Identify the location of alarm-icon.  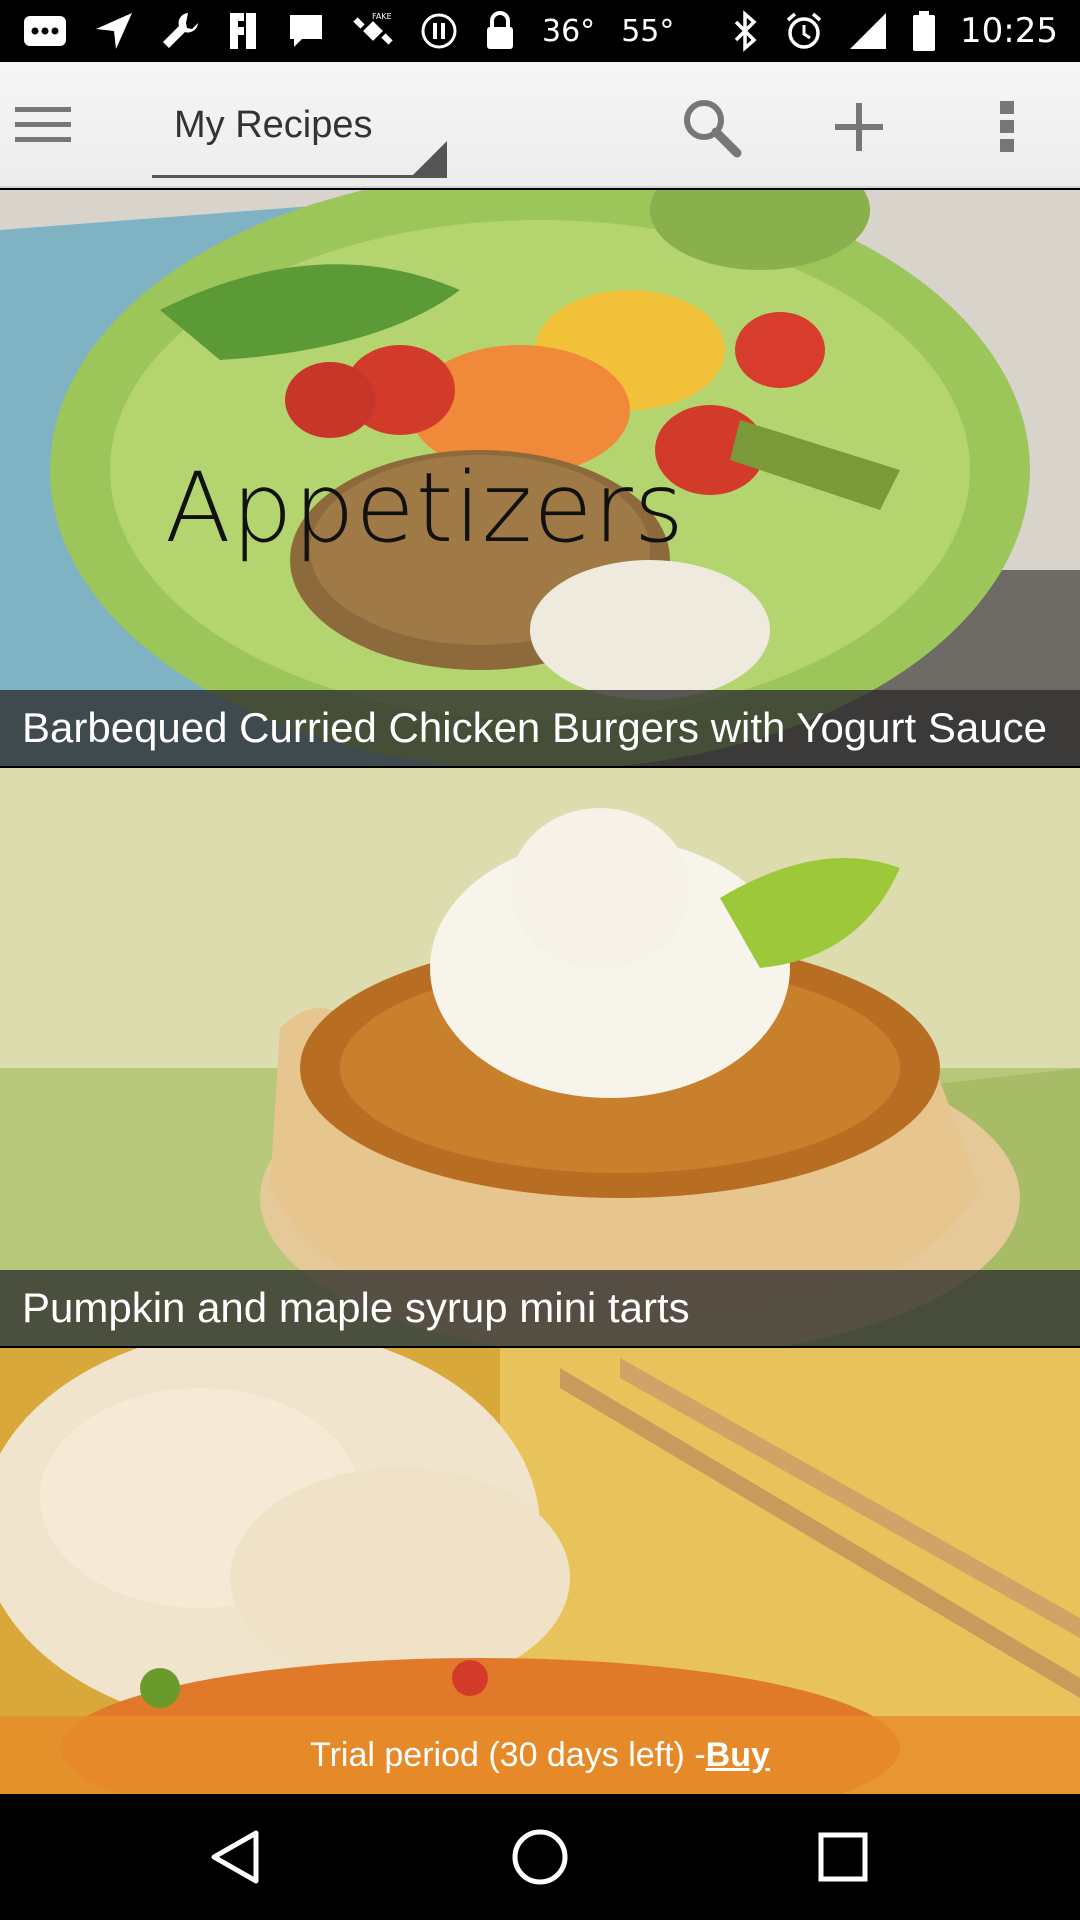
(804, 31).